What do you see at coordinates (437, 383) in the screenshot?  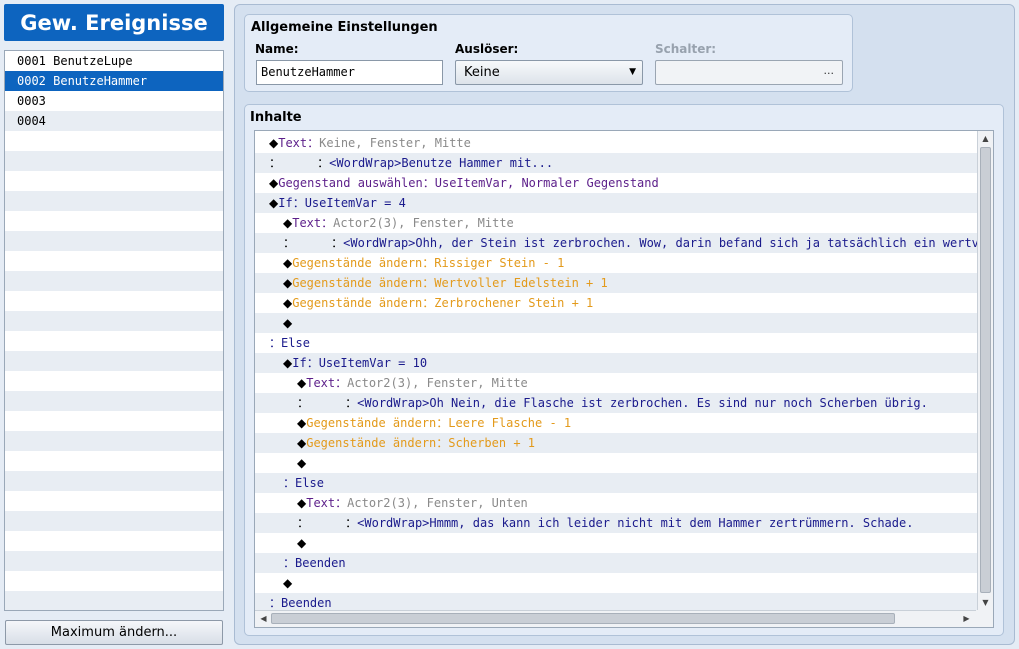 I see `command-text: Actor2(3), Fenster, Mitte` at bounding box center [437, 383].